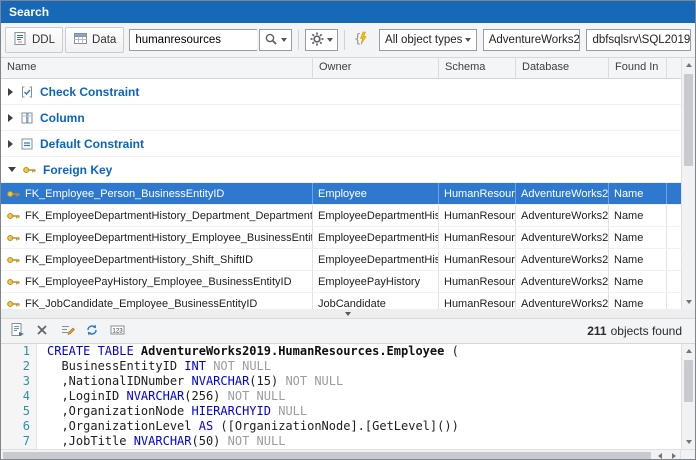  Describe the element at coordinates (348, 118) in the screenshot. I see `group-row-column: Column` at that location.